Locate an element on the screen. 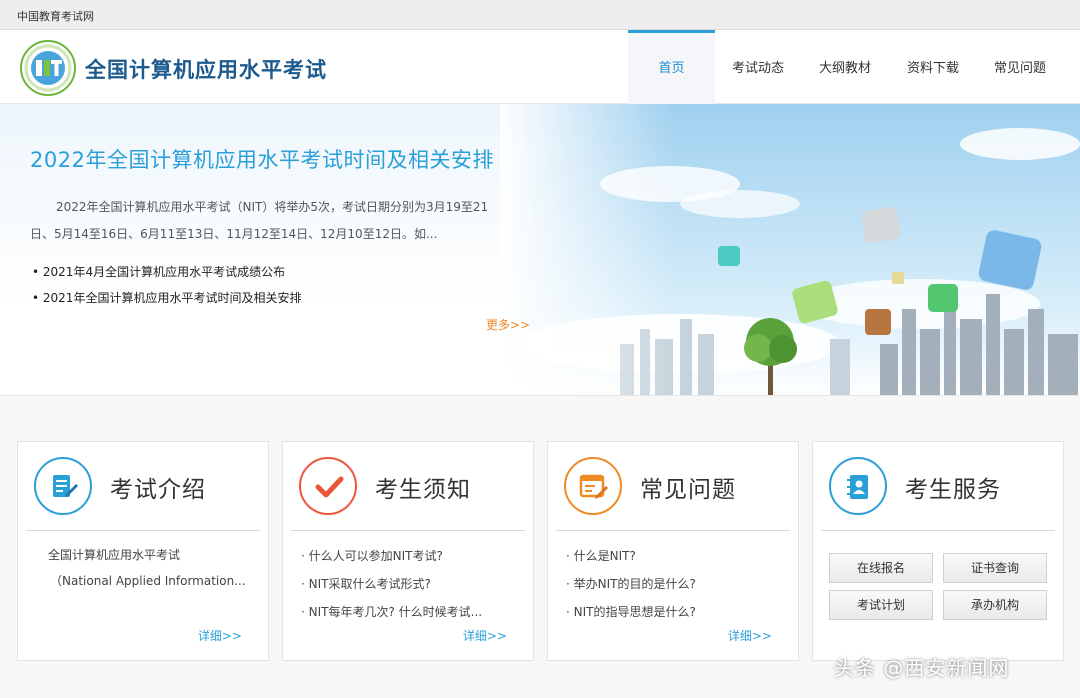 The width and height of the screenshot is (1080, 698). document-edit-icon is located at coordinates (63, 486).